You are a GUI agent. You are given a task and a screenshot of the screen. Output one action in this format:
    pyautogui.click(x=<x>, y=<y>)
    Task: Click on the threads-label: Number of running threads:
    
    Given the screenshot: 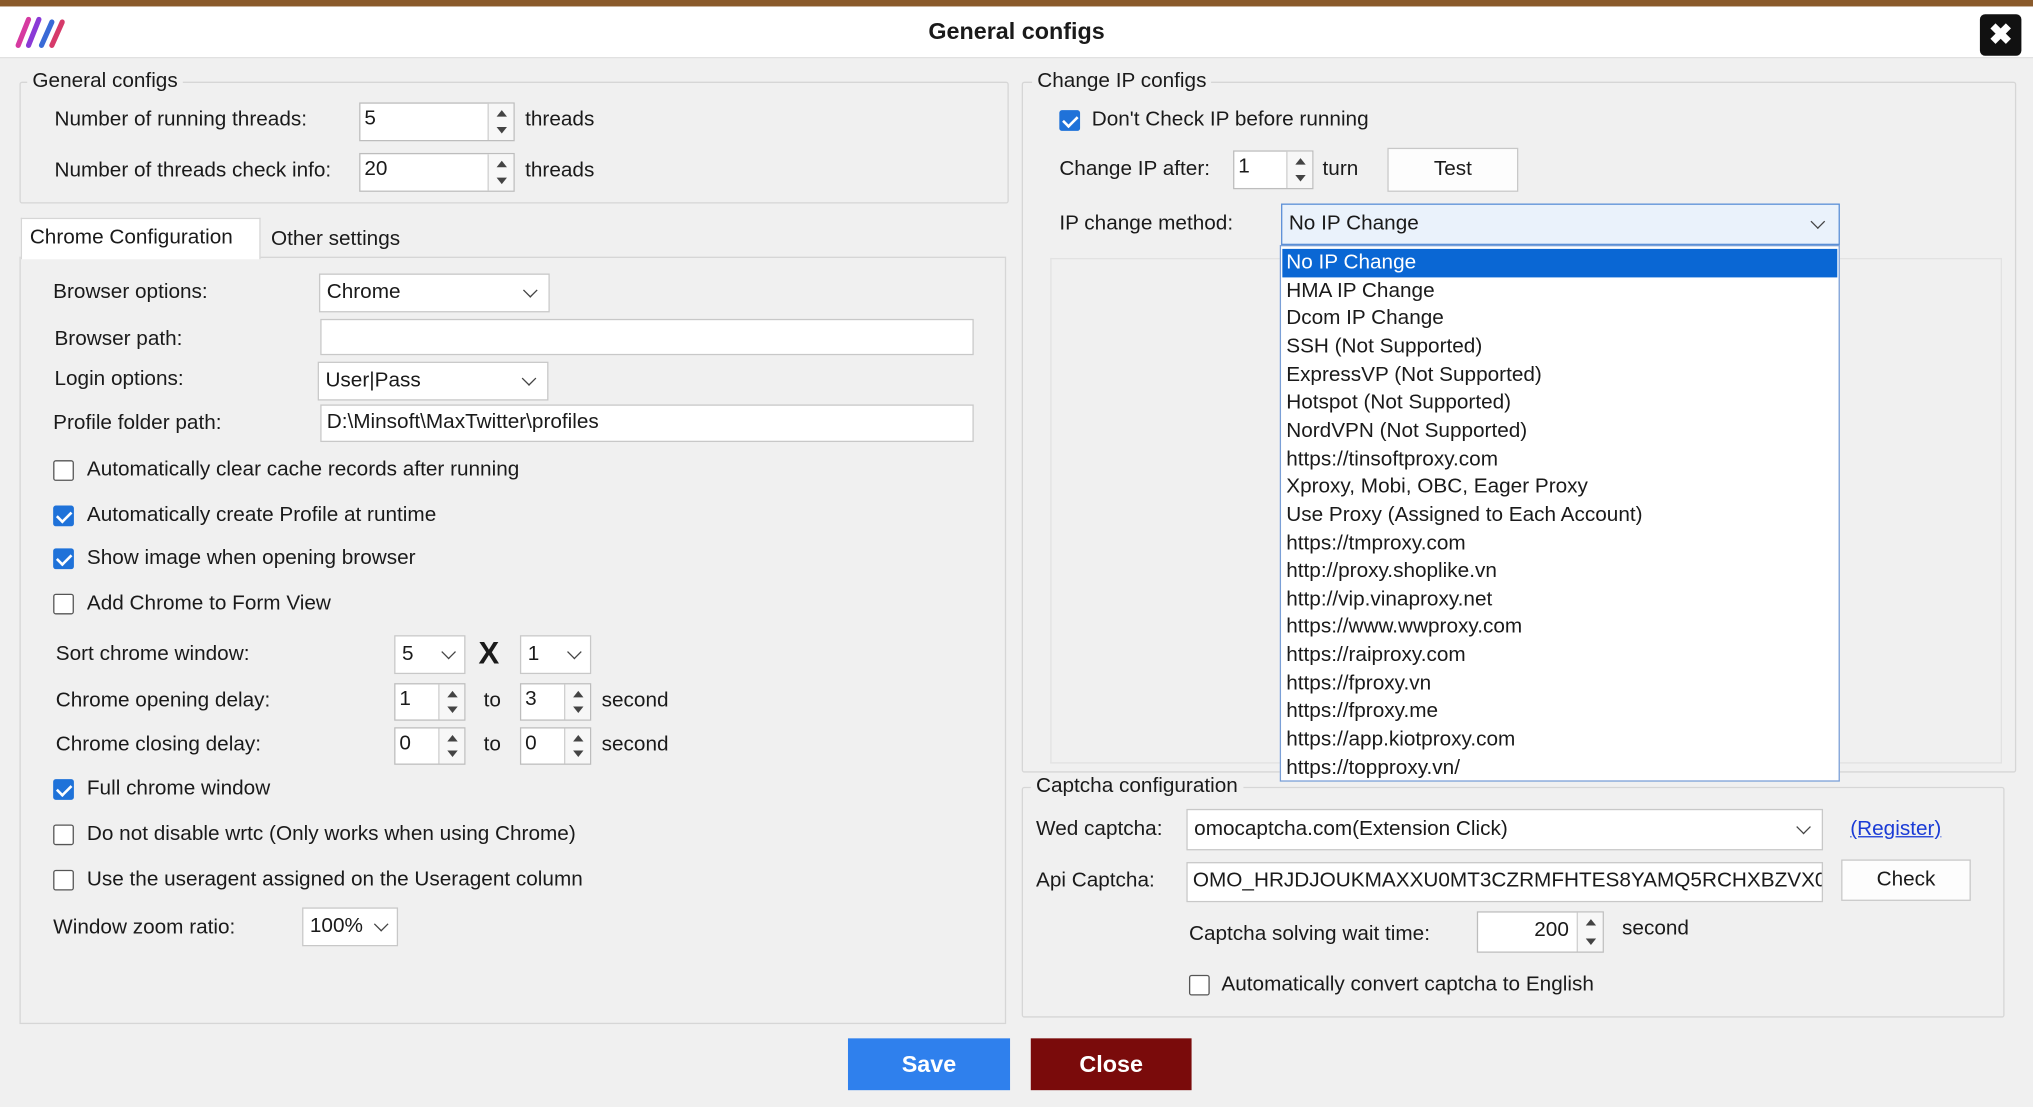 What is the action you would take?
    pyautogui.click(x=181, y=119)
    